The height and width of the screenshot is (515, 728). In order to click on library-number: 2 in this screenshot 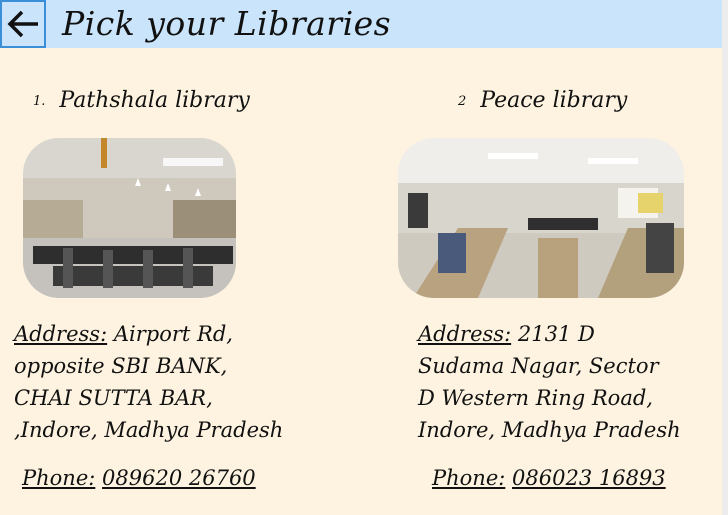, I will do `click(462, 101)`.